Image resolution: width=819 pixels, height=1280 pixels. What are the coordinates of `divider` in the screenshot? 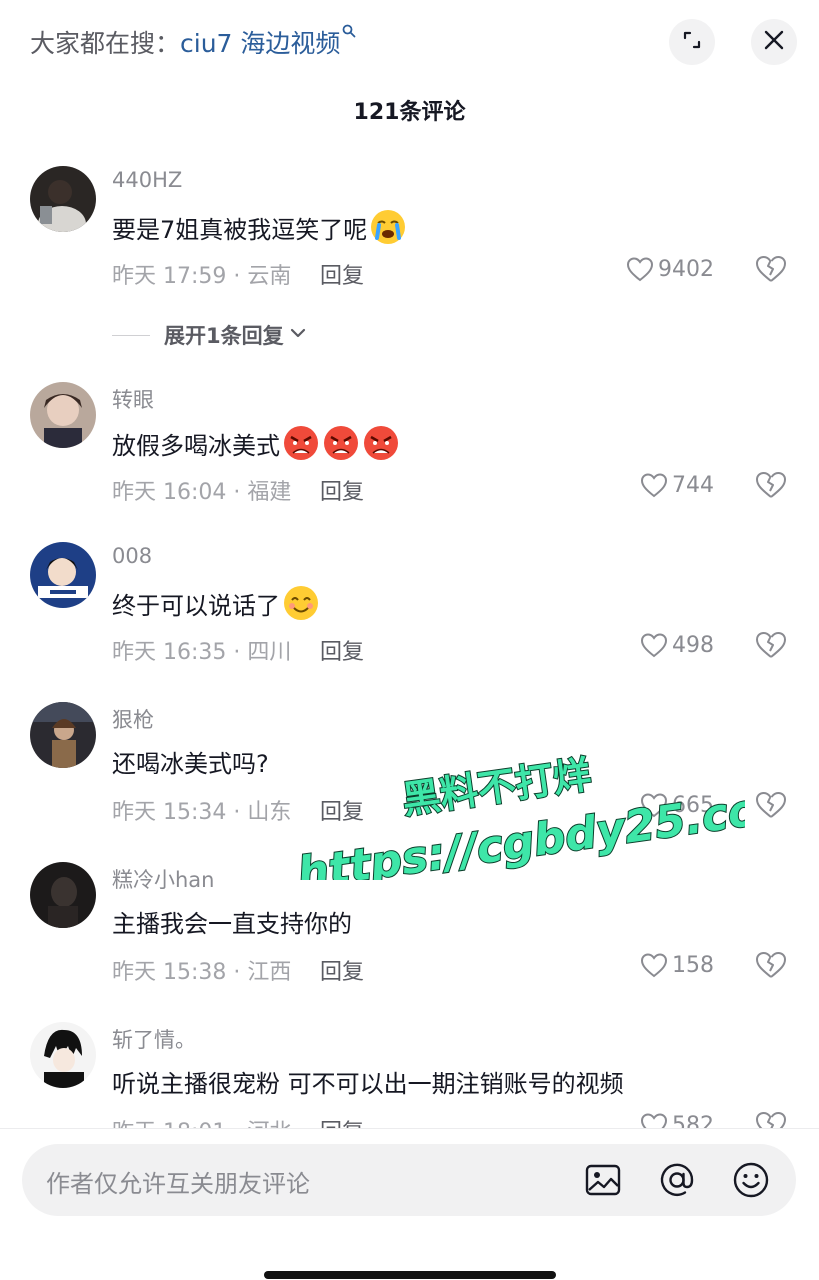 It's located at (131, 335).